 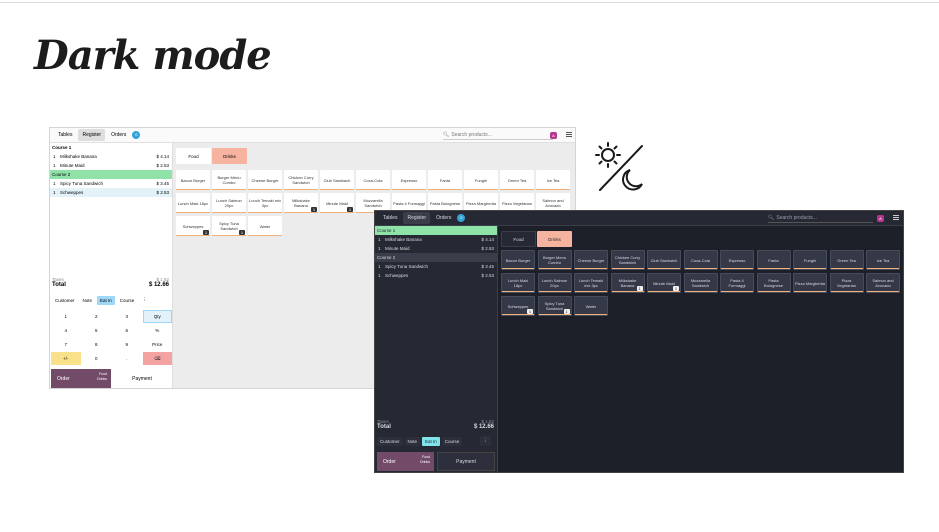 What do you see at coordinates (846, 283) in the screenshot?
I see `product-card: Pizza Vegetarian` at bounding box center [846, 283].